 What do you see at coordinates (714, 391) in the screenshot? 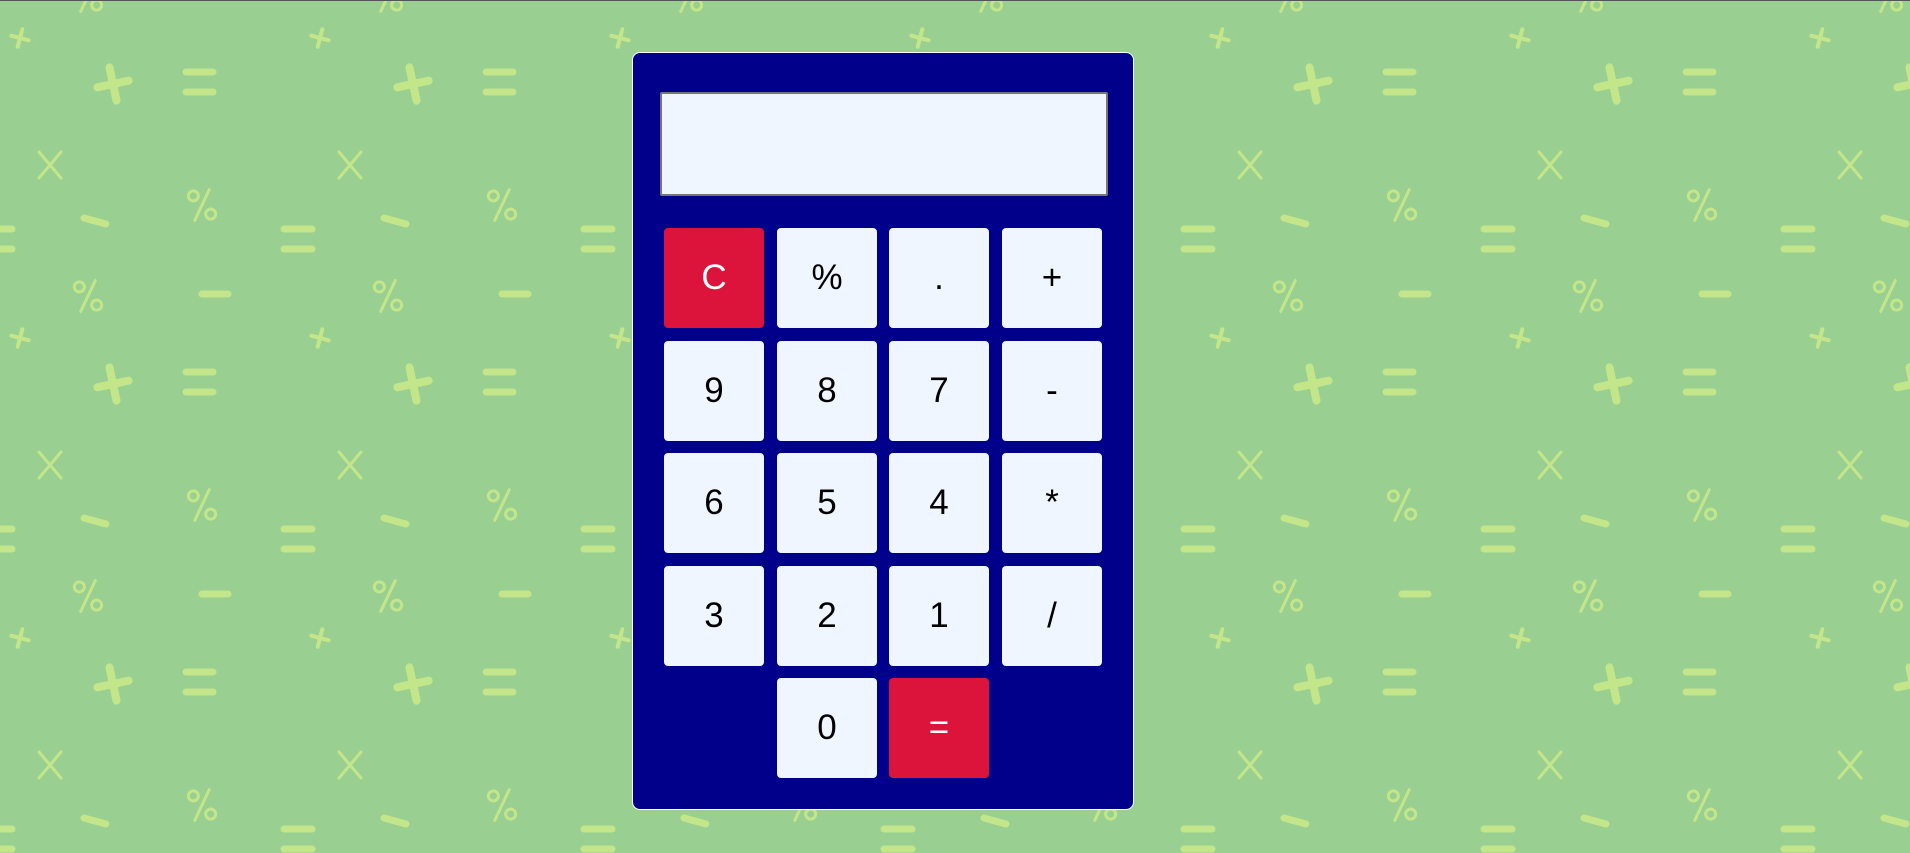
I see `digit-9-button: 9` at bounding box center [714, 391].